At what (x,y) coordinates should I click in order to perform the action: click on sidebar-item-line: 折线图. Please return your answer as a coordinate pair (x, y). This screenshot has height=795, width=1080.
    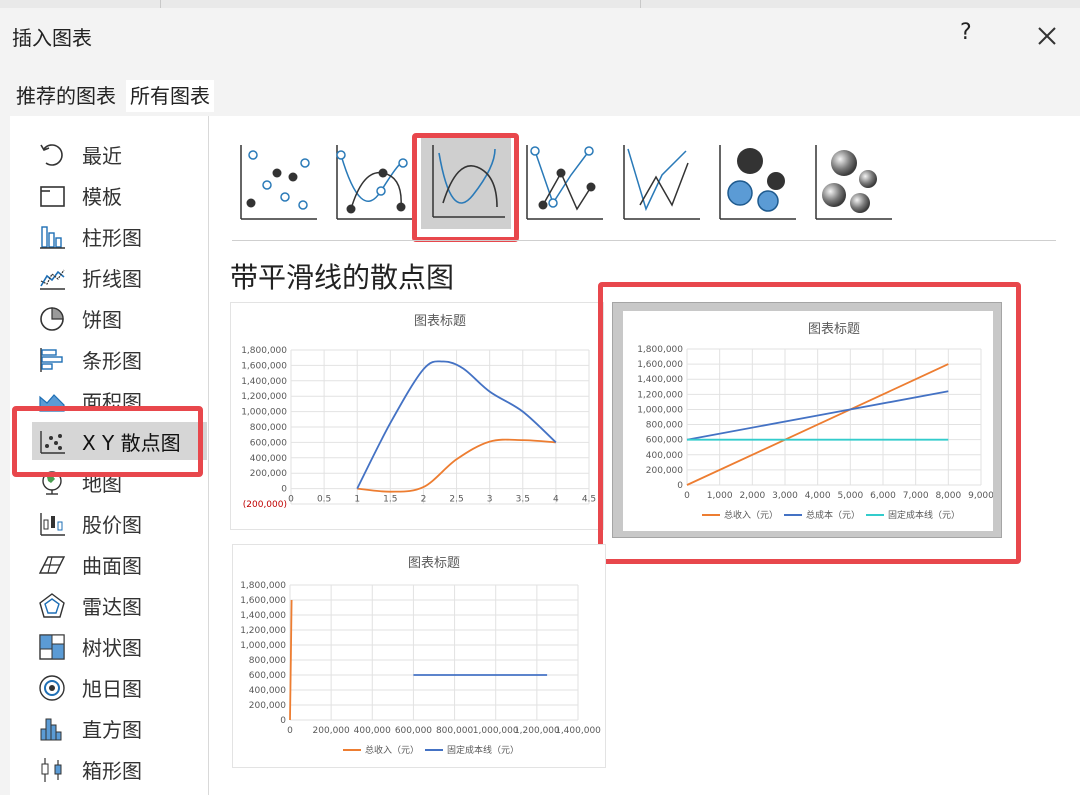
    Looking at the image, I should click on (119, 277).